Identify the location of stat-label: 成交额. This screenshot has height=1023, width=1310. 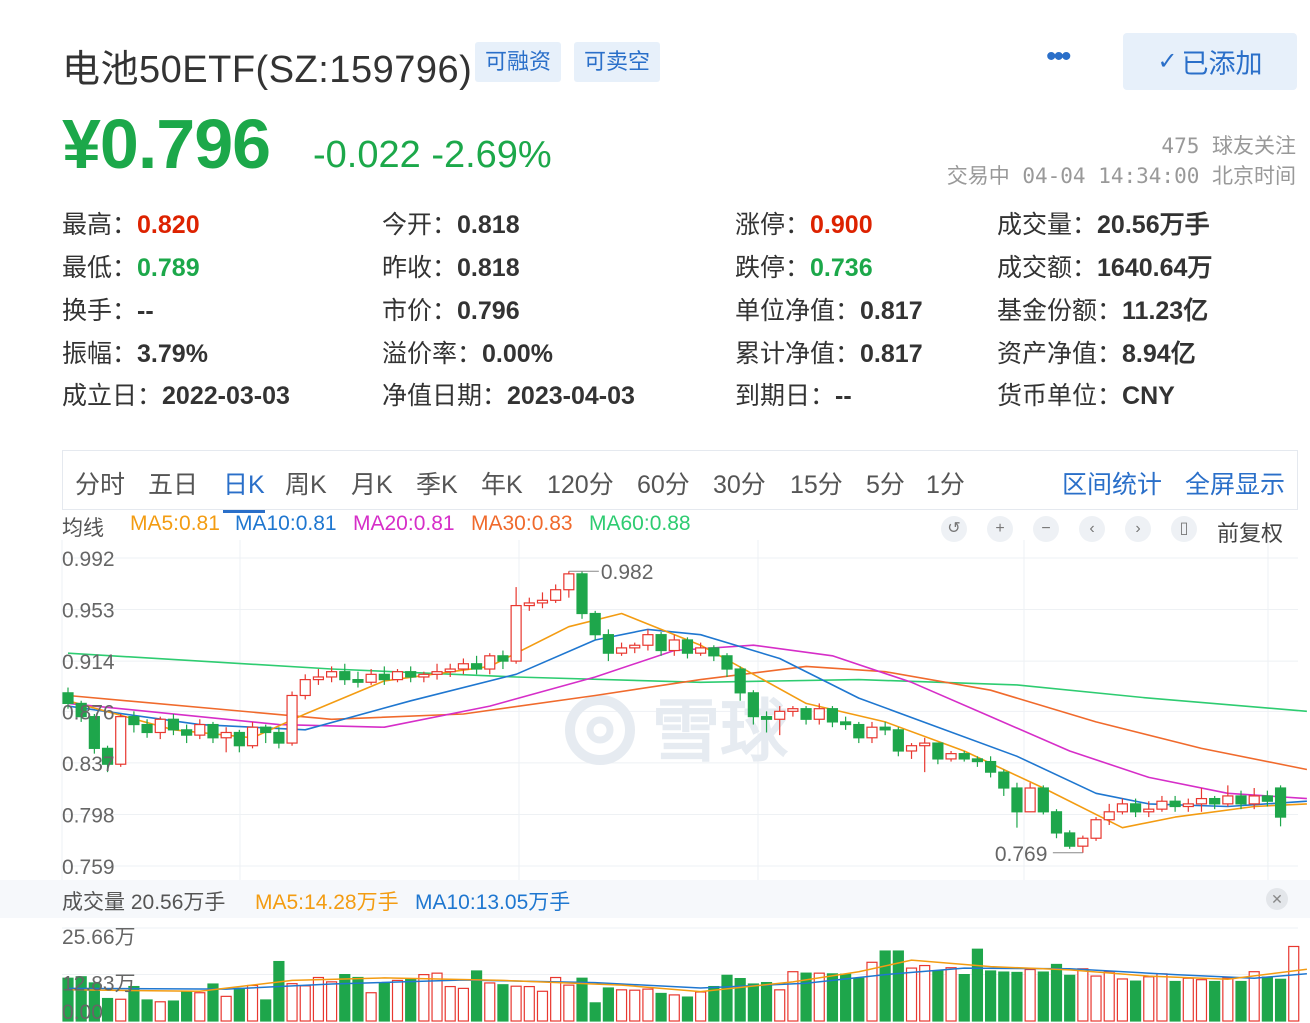
(1035, 268).